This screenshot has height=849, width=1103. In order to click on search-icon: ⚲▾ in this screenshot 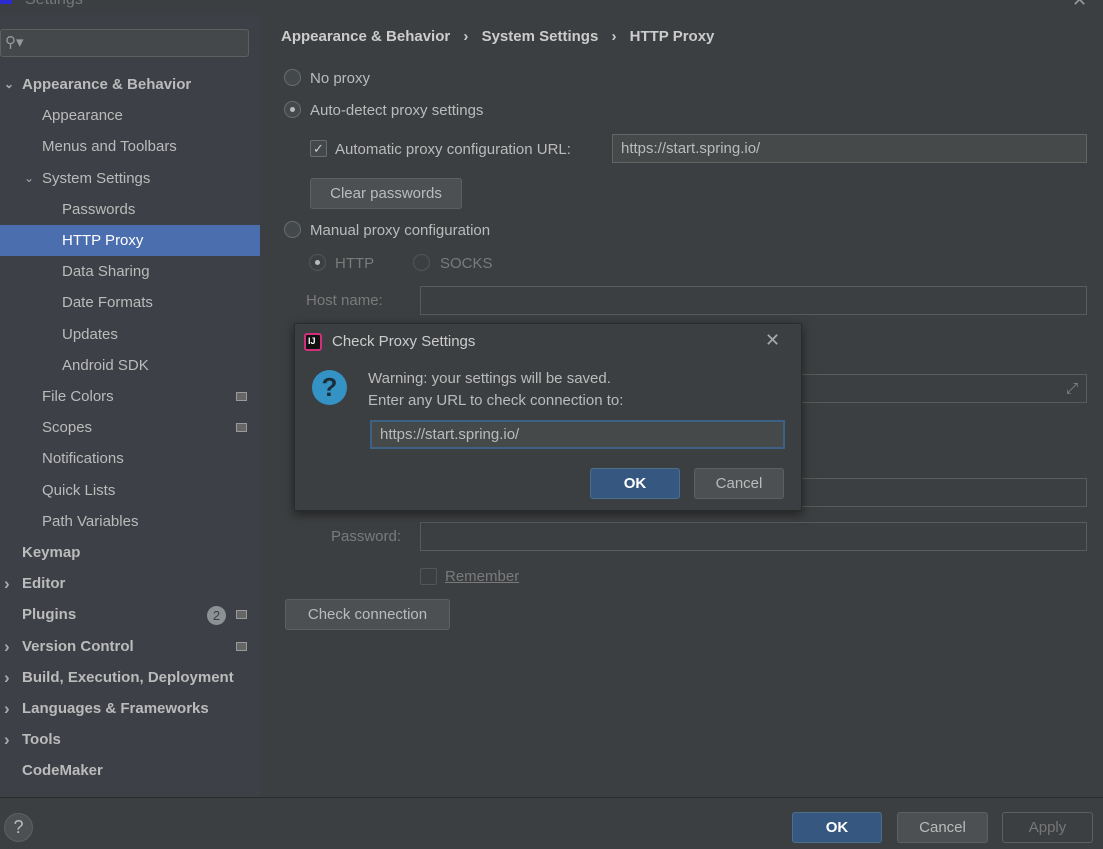, I will do `click(14, 42)`.